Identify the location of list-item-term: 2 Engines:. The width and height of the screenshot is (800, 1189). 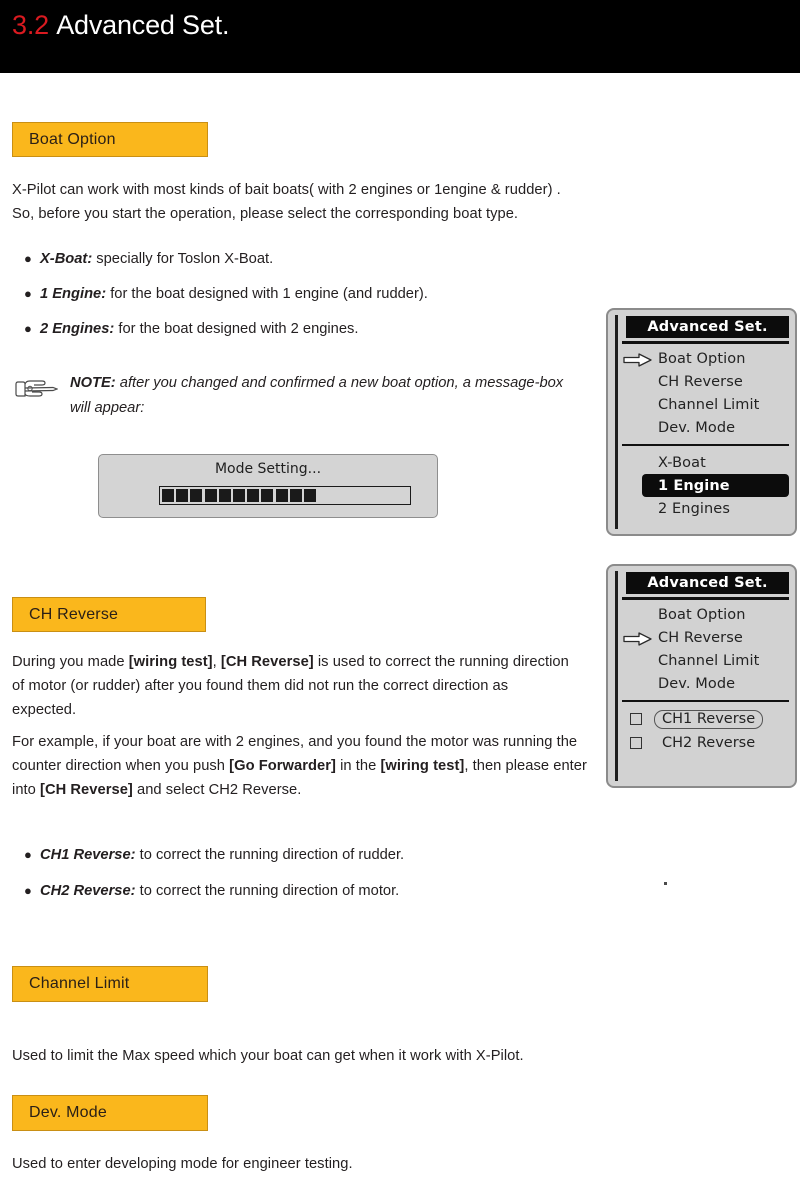
(77, 329).